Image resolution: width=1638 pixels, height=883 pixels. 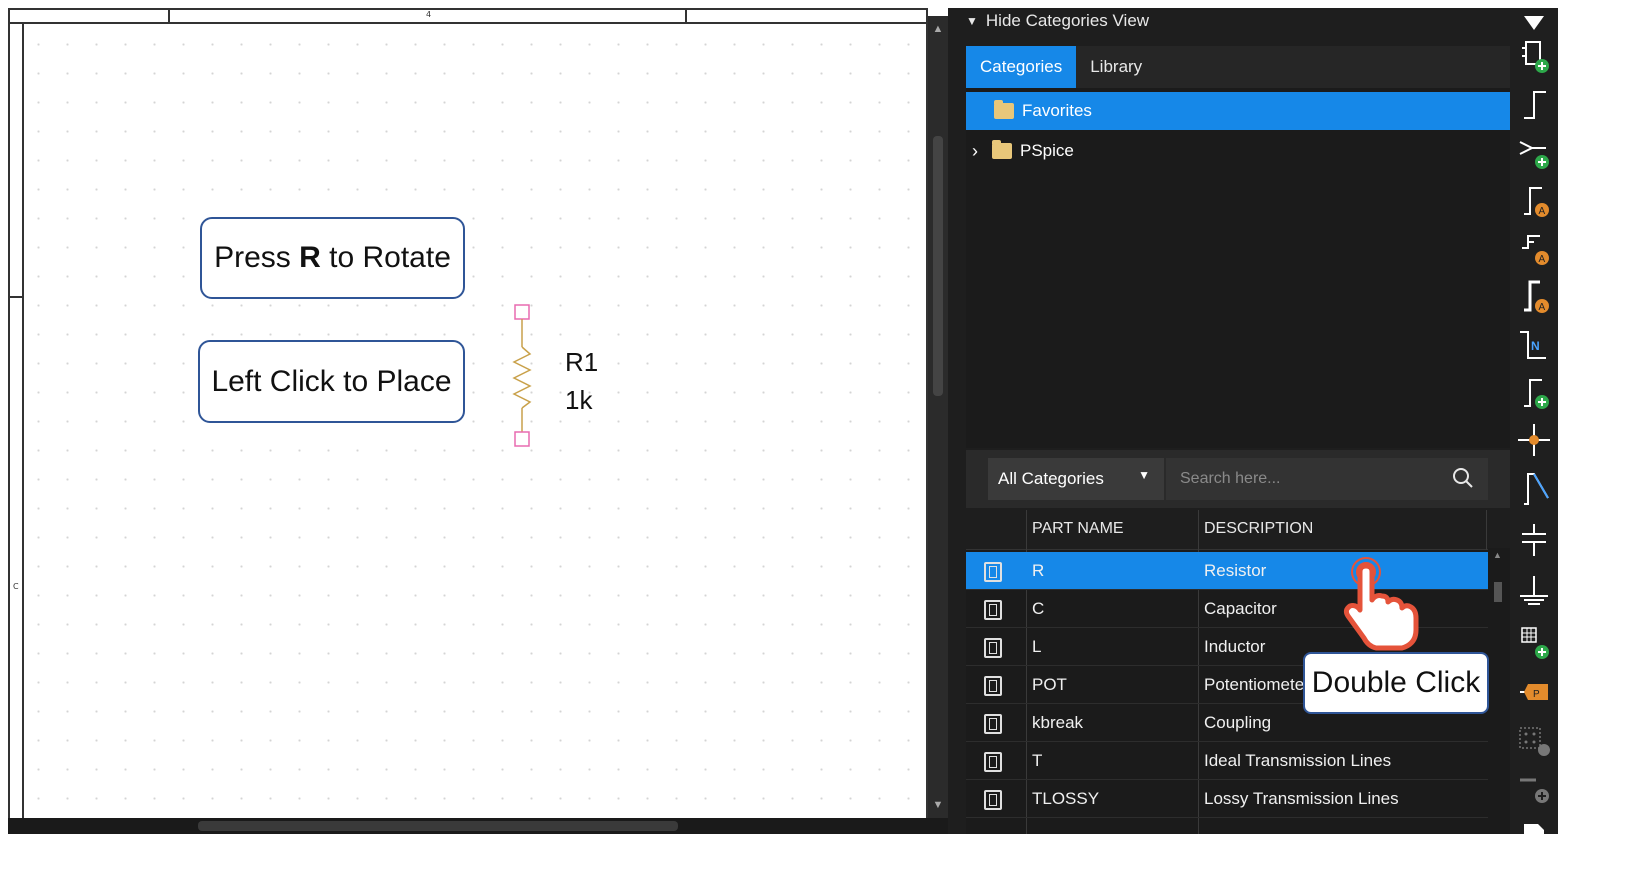 What do you see at coordinates (1463, 478) in the screenshot?
I see `search-icon` at bounding box center [1463, 478].